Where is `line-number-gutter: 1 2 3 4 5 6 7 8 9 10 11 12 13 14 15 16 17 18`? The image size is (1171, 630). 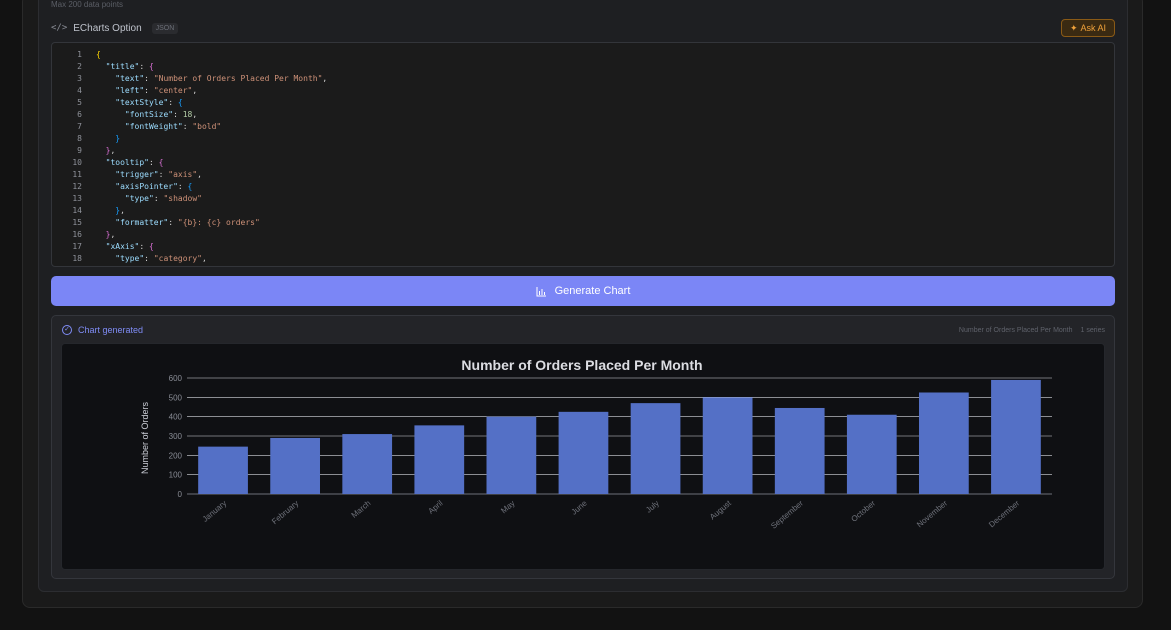
line-number-gutter: 1 2 3 4 5 6 7 8 9 10 11 12 13 14 15 16 17 18 is located at coordinates (67, 157).